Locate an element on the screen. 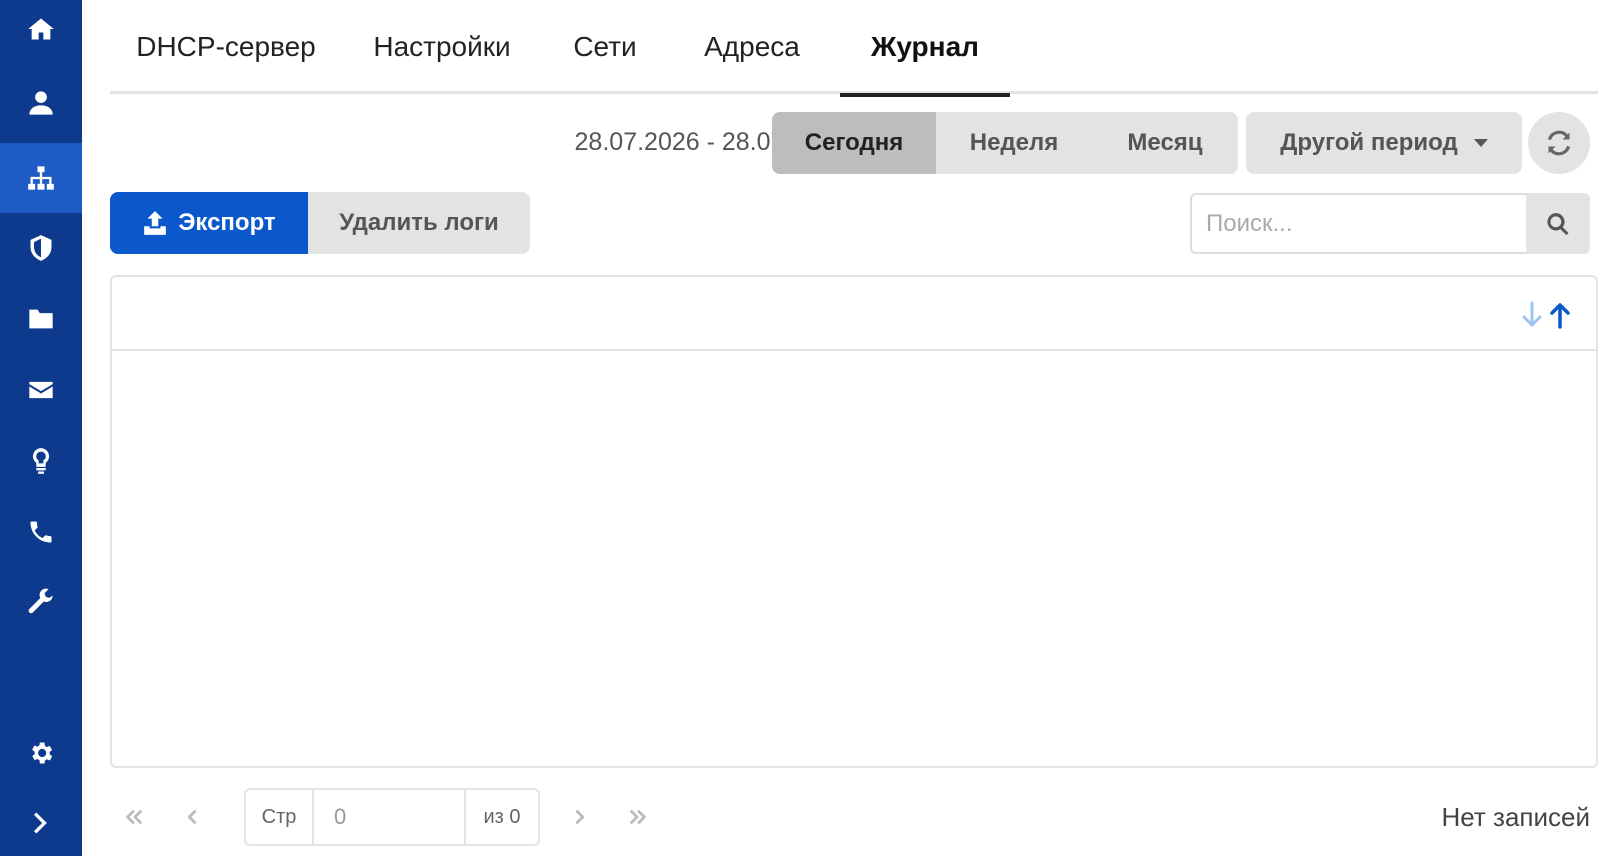 The width and height of the screenshot is (1622, 856). shield-icon is located at coordinates (41, 248).